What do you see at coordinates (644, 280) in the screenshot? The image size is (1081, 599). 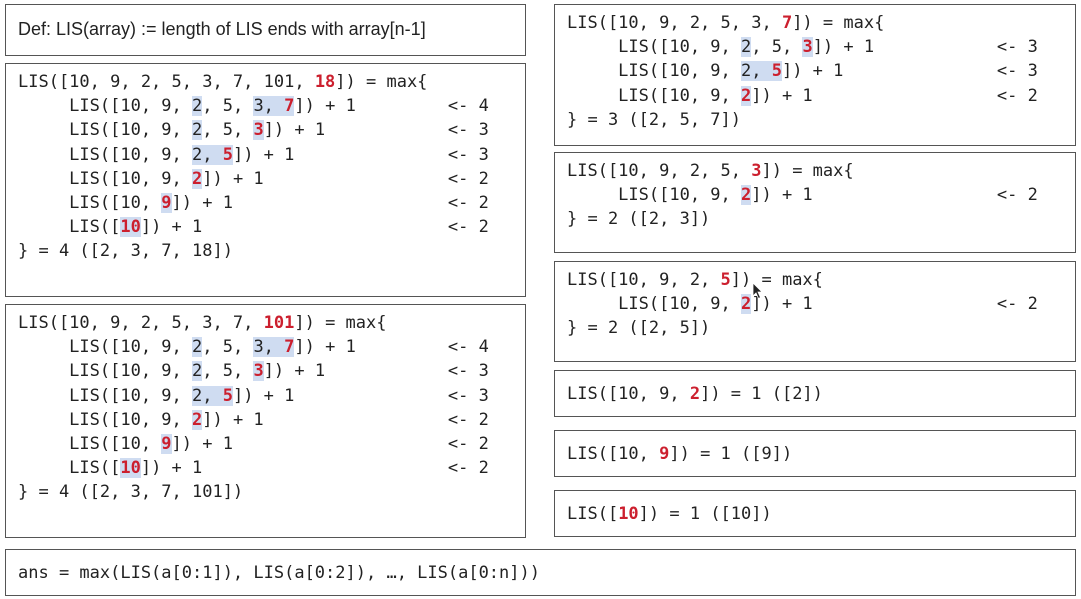 I see `code-text: LIS([10, 9, 2,` at bounding box center [644, 280].